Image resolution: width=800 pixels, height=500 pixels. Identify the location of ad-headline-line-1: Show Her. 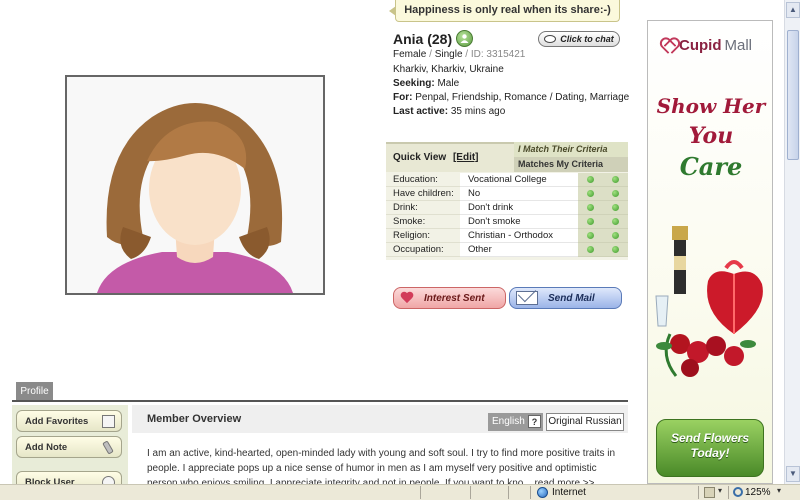
(711, 106).